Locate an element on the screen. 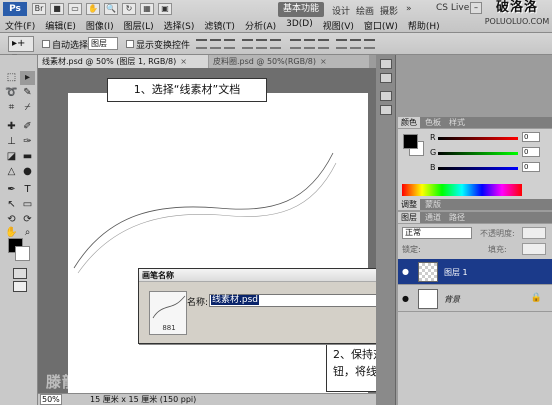 Image resolution: width=552 pixels, height=405 pixels. distribute-right-icon is located at coordinates (369, 44).